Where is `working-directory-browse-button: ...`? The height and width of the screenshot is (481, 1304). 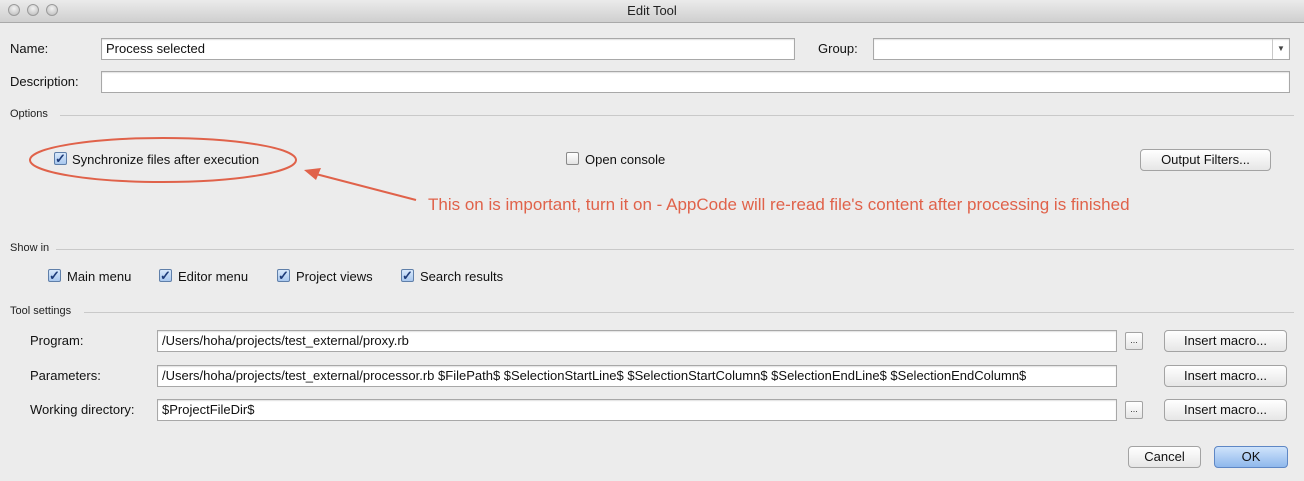
working-directory-browse-button: ... is located at coordinates (1134, 410).